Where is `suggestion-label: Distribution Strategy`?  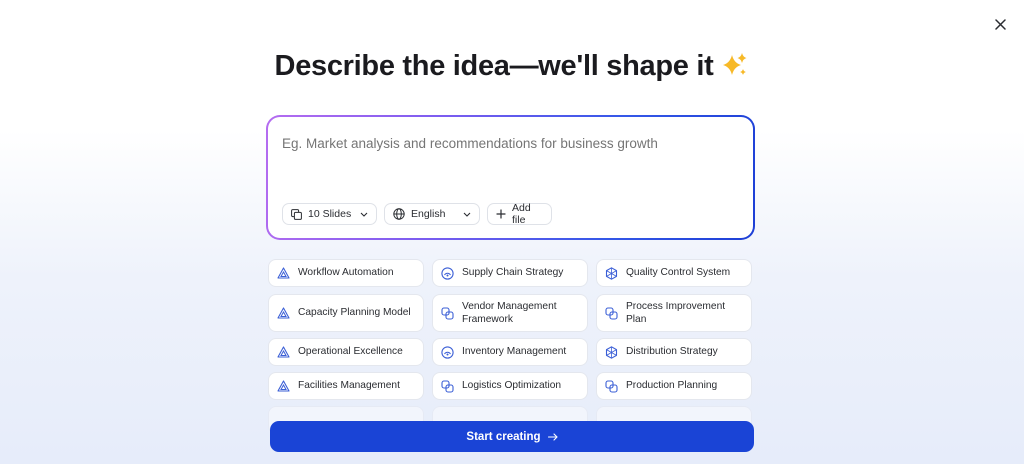
suggestion-label: Distribution Strategy is located at coordinates (672, 352).